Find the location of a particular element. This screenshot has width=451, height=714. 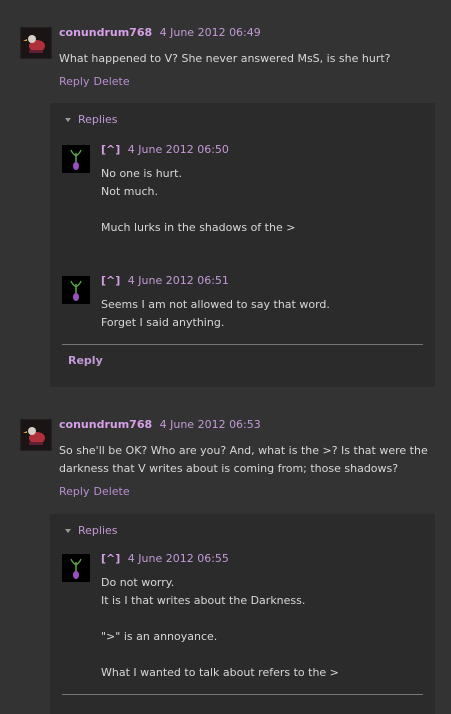

reply-header: [^] 4 June 2012 06:55 is located at coordinates (165, 558).